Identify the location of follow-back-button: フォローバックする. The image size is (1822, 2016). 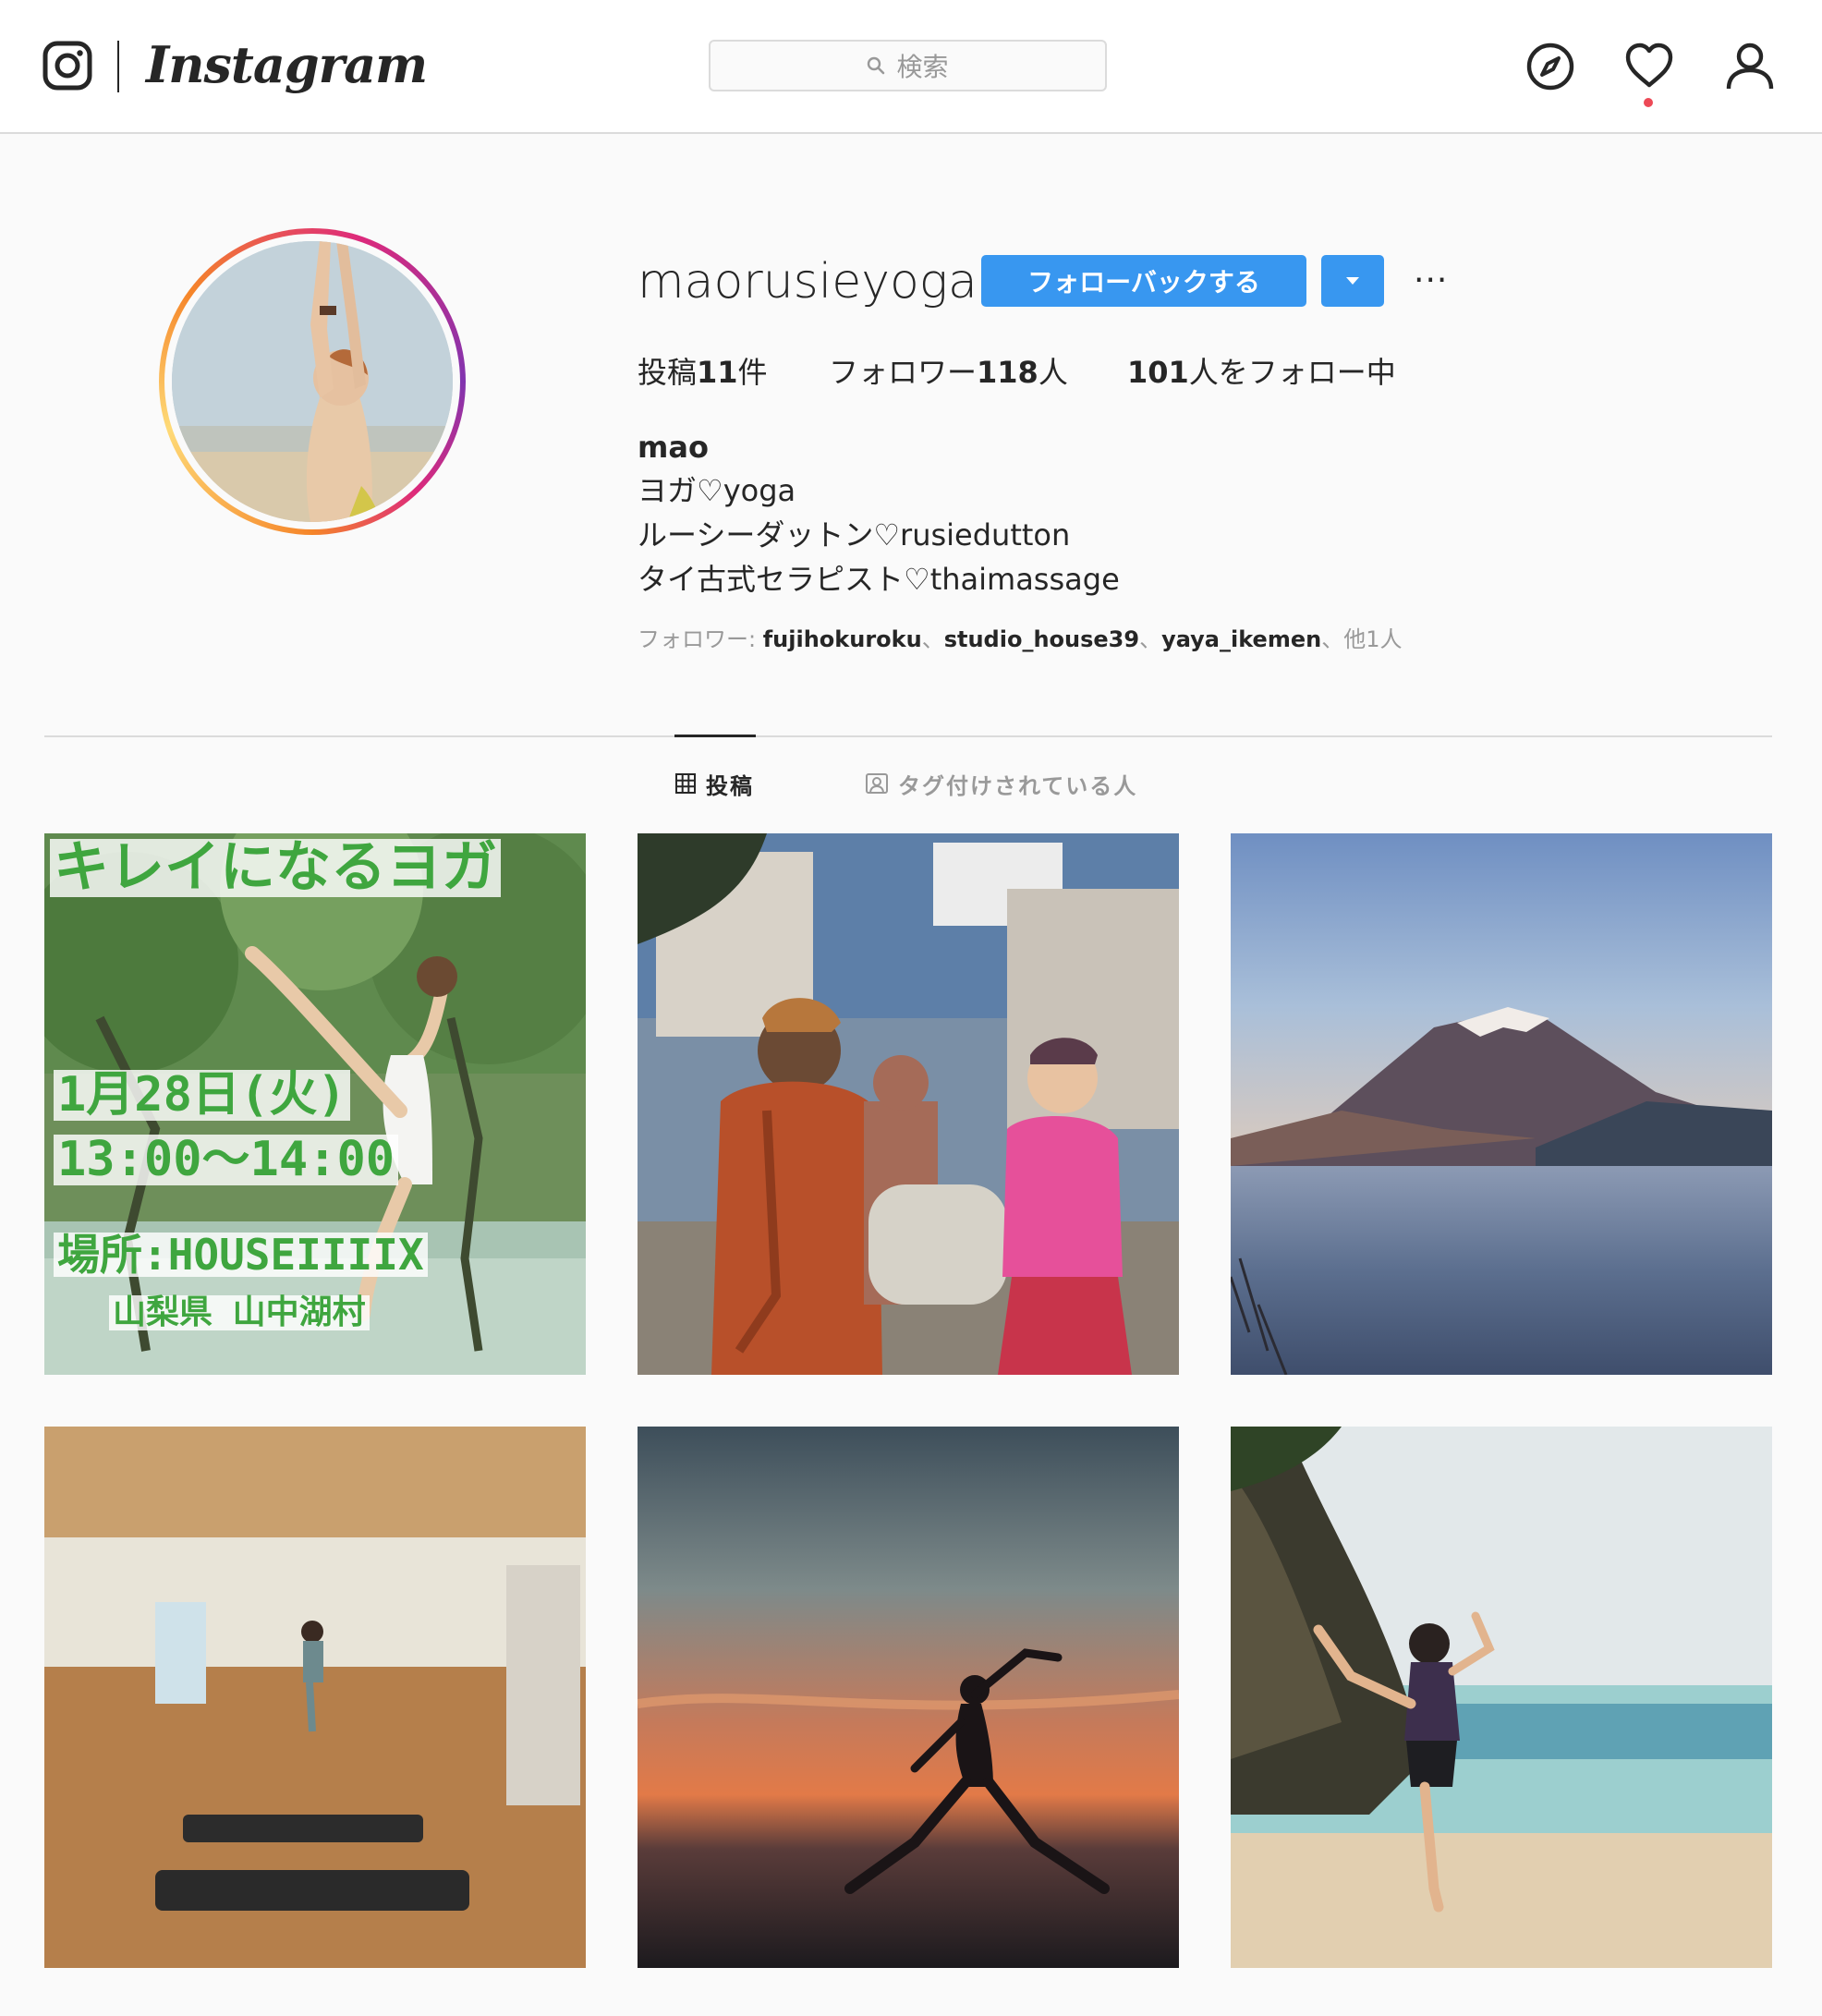
(1143, 281).